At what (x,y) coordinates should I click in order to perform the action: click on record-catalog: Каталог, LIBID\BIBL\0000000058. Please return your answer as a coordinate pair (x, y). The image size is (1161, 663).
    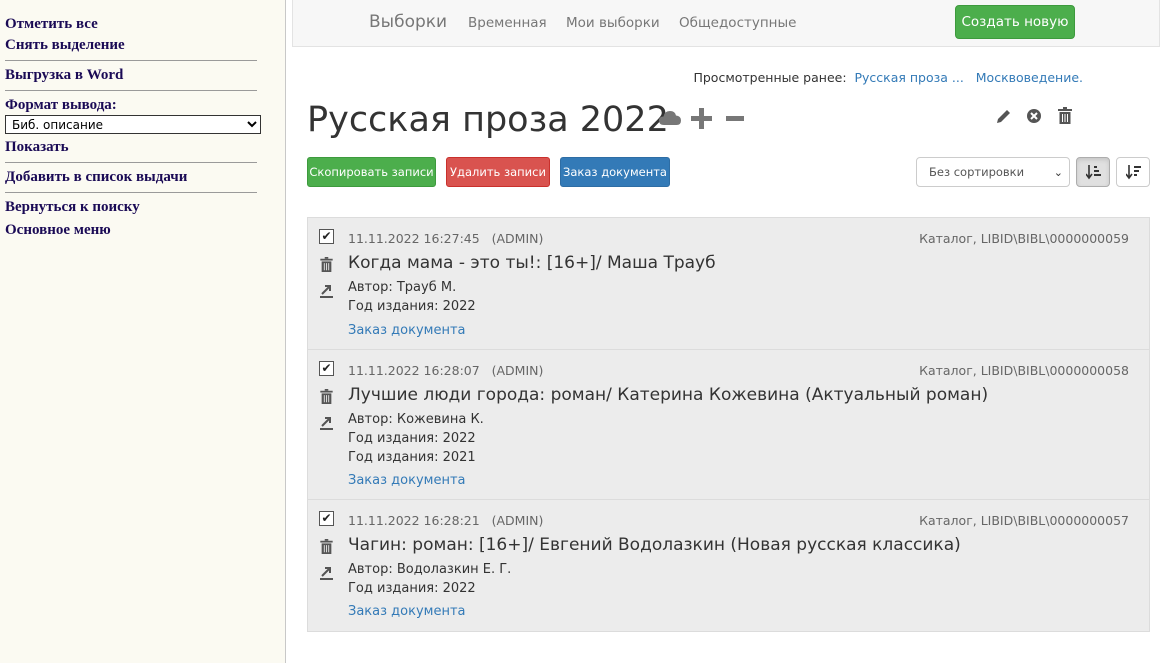
    Looking at the image, I should click on (1024, 370).